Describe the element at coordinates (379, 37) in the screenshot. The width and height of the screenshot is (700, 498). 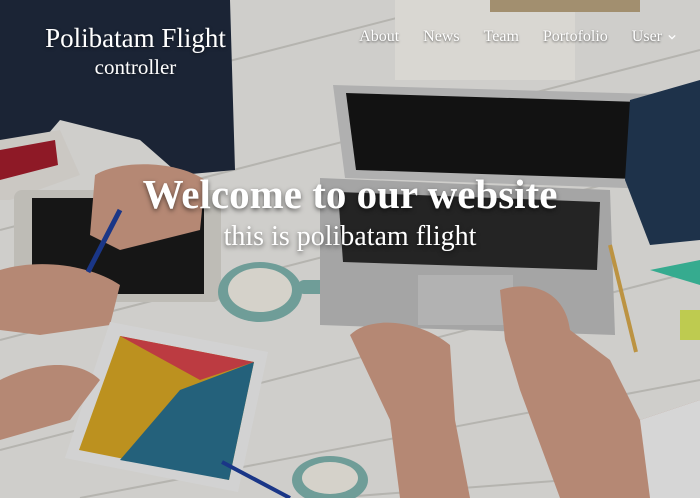
I see `nav-about-link: About` at that location.